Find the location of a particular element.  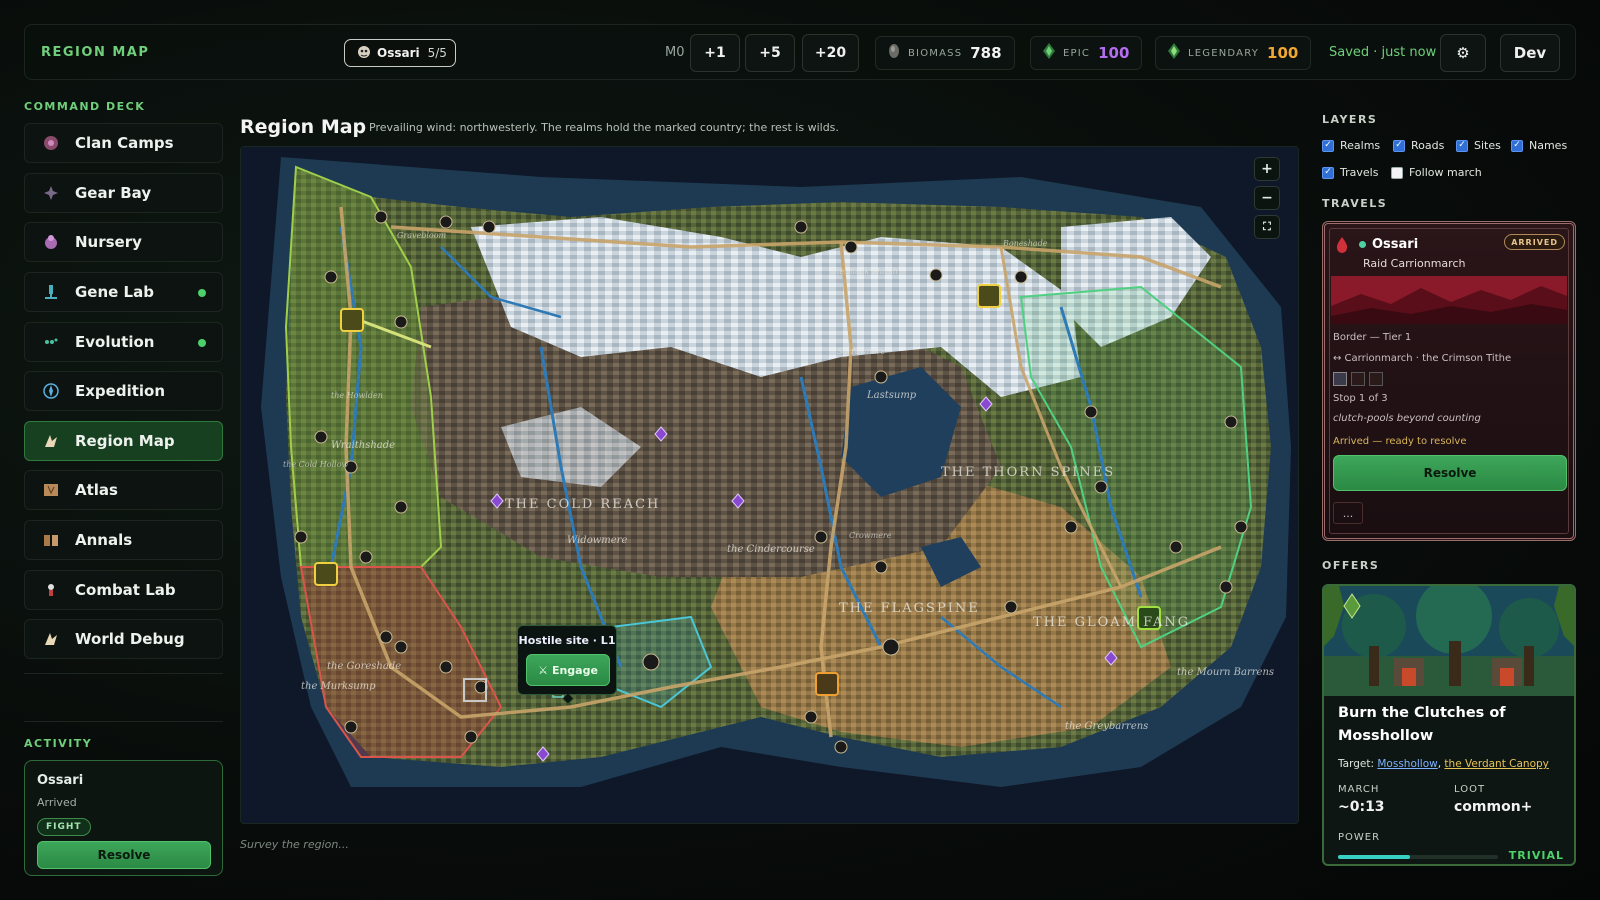

engage-button: ⚔ Engage is located at coordinates (568, 670).